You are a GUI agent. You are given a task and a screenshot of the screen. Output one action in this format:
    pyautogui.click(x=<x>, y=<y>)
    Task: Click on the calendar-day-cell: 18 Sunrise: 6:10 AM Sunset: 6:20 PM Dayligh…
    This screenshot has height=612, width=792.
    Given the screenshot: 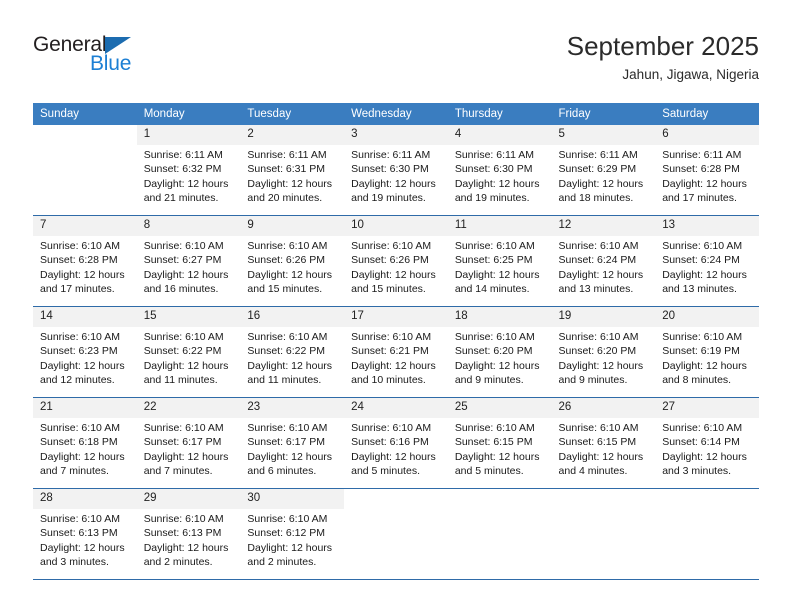 What is the action you would take?
    pyautogui.click(x=499, y=352)
    